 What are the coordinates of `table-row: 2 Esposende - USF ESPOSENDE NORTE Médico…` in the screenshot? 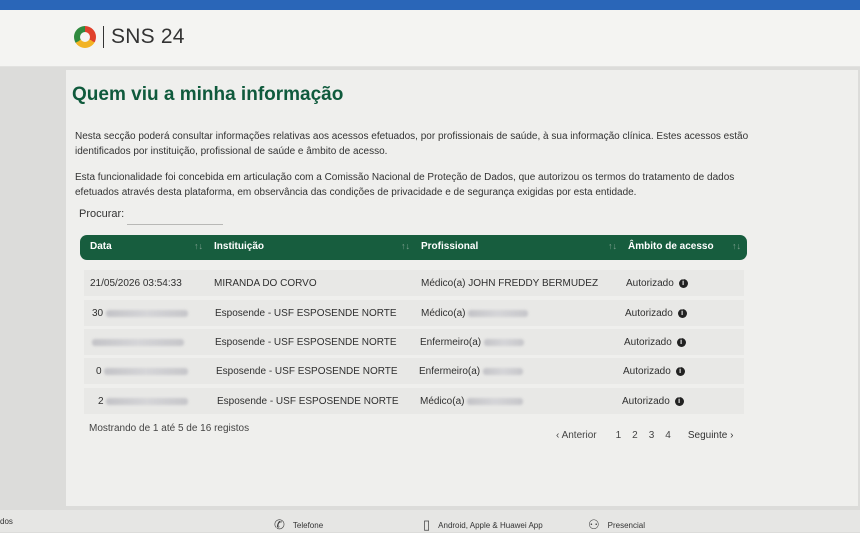 It's located at (414, 401).